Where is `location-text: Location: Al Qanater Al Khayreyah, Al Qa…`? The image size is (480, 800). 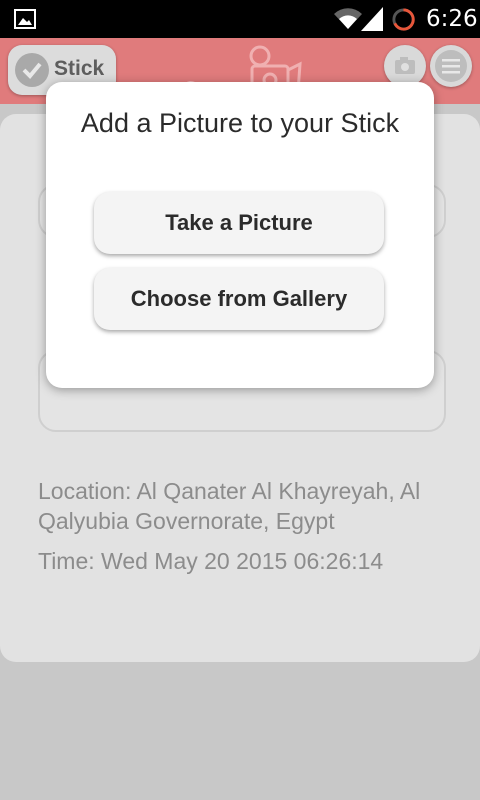 location-text: Location: Al Qanater Al Khayreyah, Al Qa… is located at coordinates (229, 506).